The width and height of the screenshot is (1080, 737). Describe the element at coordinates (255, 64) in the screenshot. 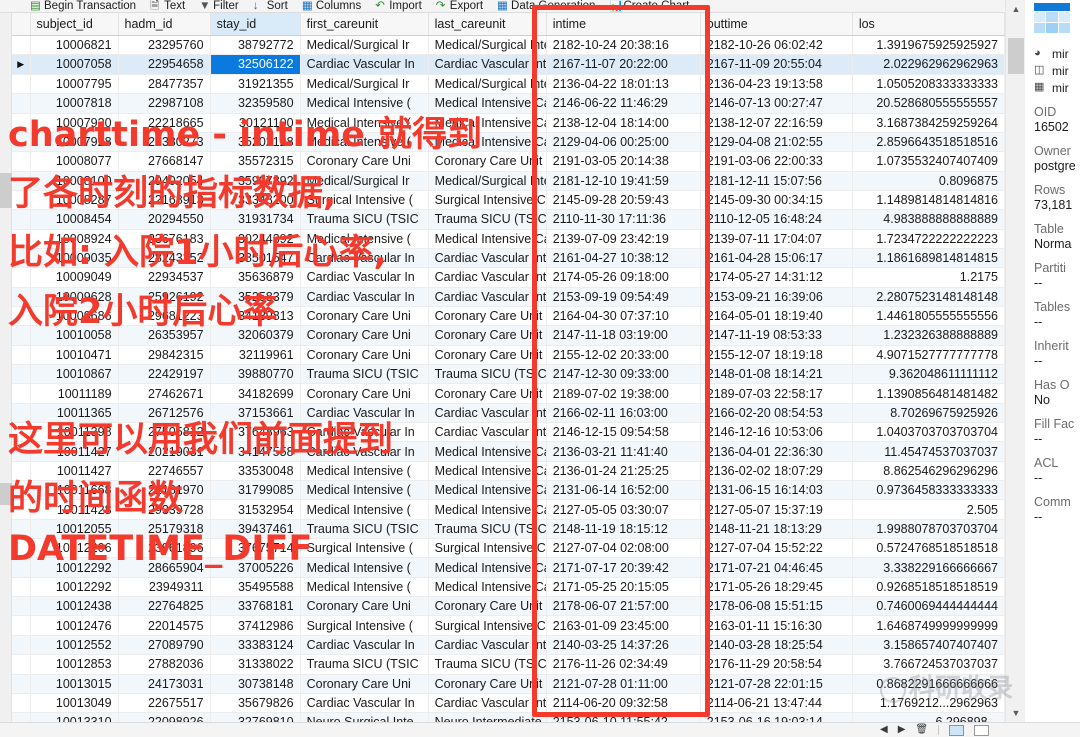

I see `cell-stay-id: 32506122` at that location.